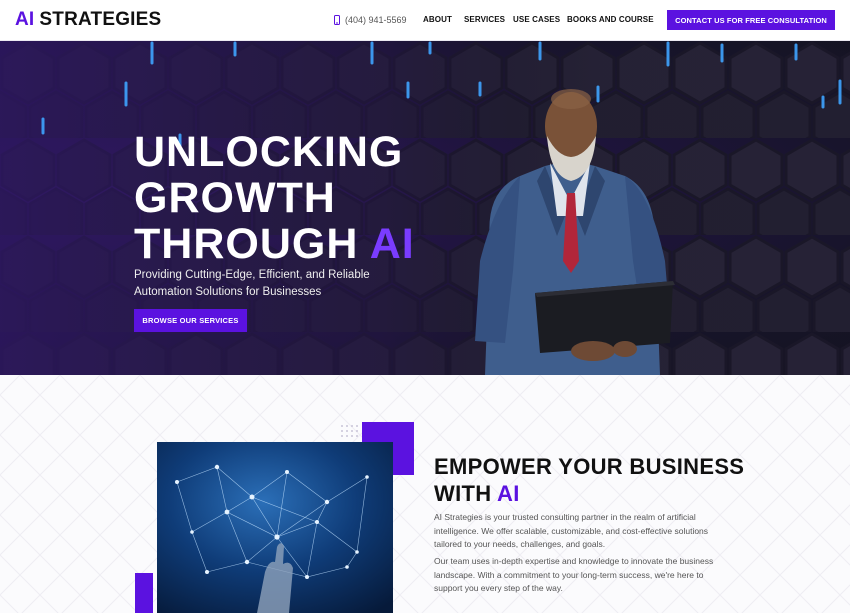  Describe the element at coordinates (337, 20) in the screenshot. I see `phone-icon` at that location.